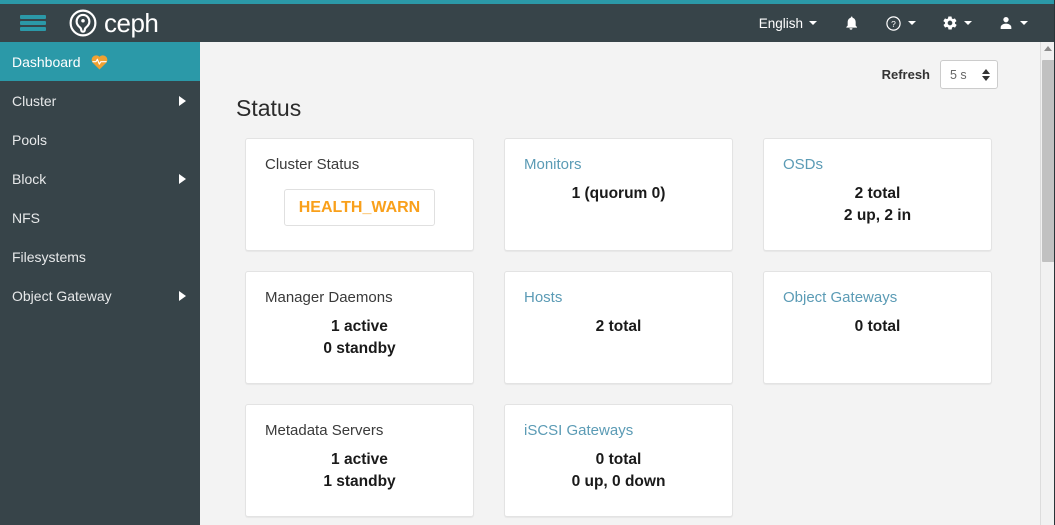 This screenshot has height=525, width=1055. What do you see at coordinates (527, 23) in the screenshot?
I see `top-navbar: ceph English ?` at bounding box center [527, 23].